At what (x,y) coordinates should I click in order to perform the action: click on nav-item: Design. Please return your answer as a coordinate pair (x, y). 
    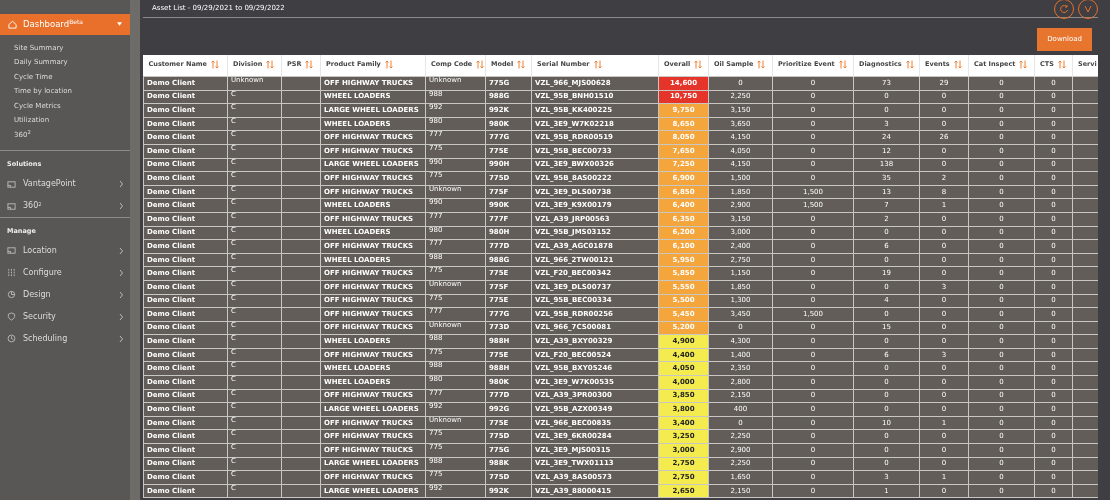
    Looking at the image, I should click on (65, 294).